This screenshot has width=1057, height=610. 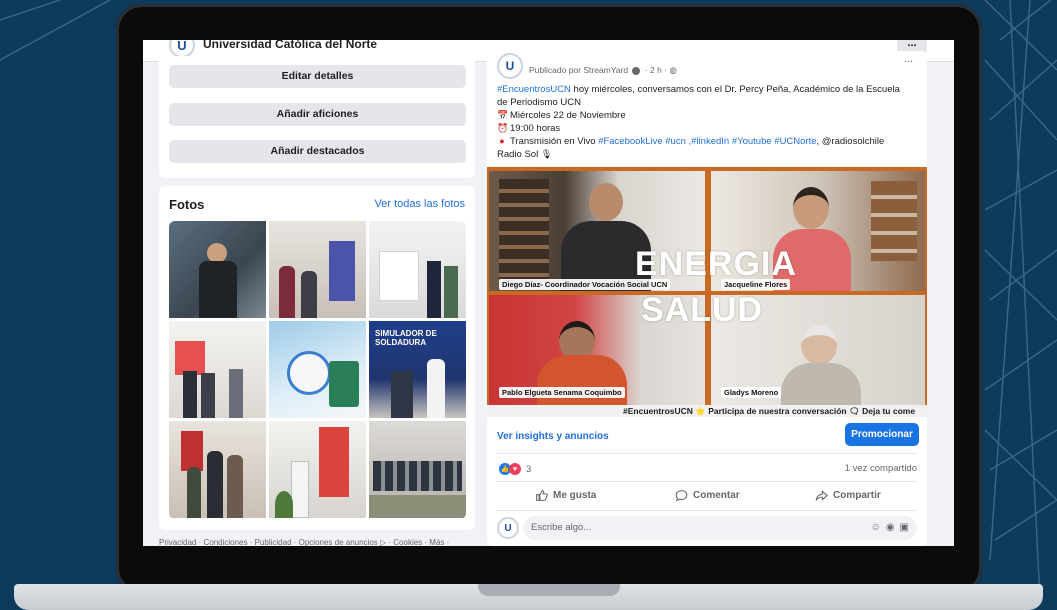 I want to click on promote-button: Promocionar, so click(x=882, y=434).